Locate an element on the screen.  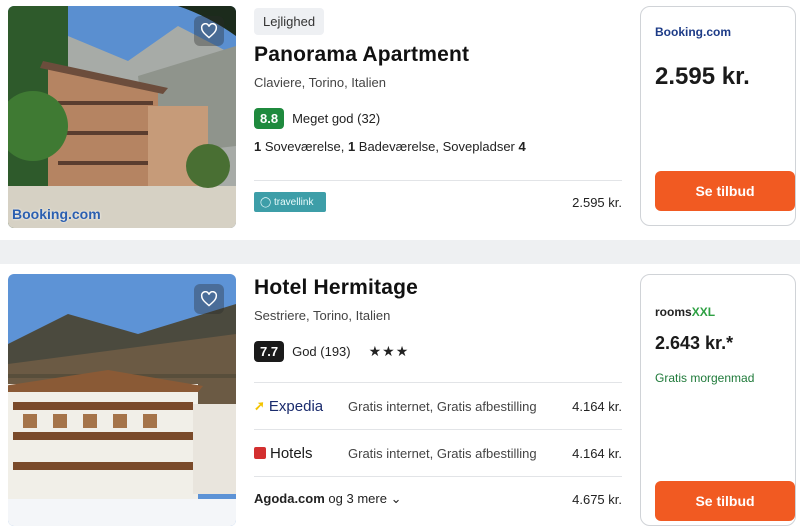
rating-score-badge: 7.7 is located at coordinates (269, 351).